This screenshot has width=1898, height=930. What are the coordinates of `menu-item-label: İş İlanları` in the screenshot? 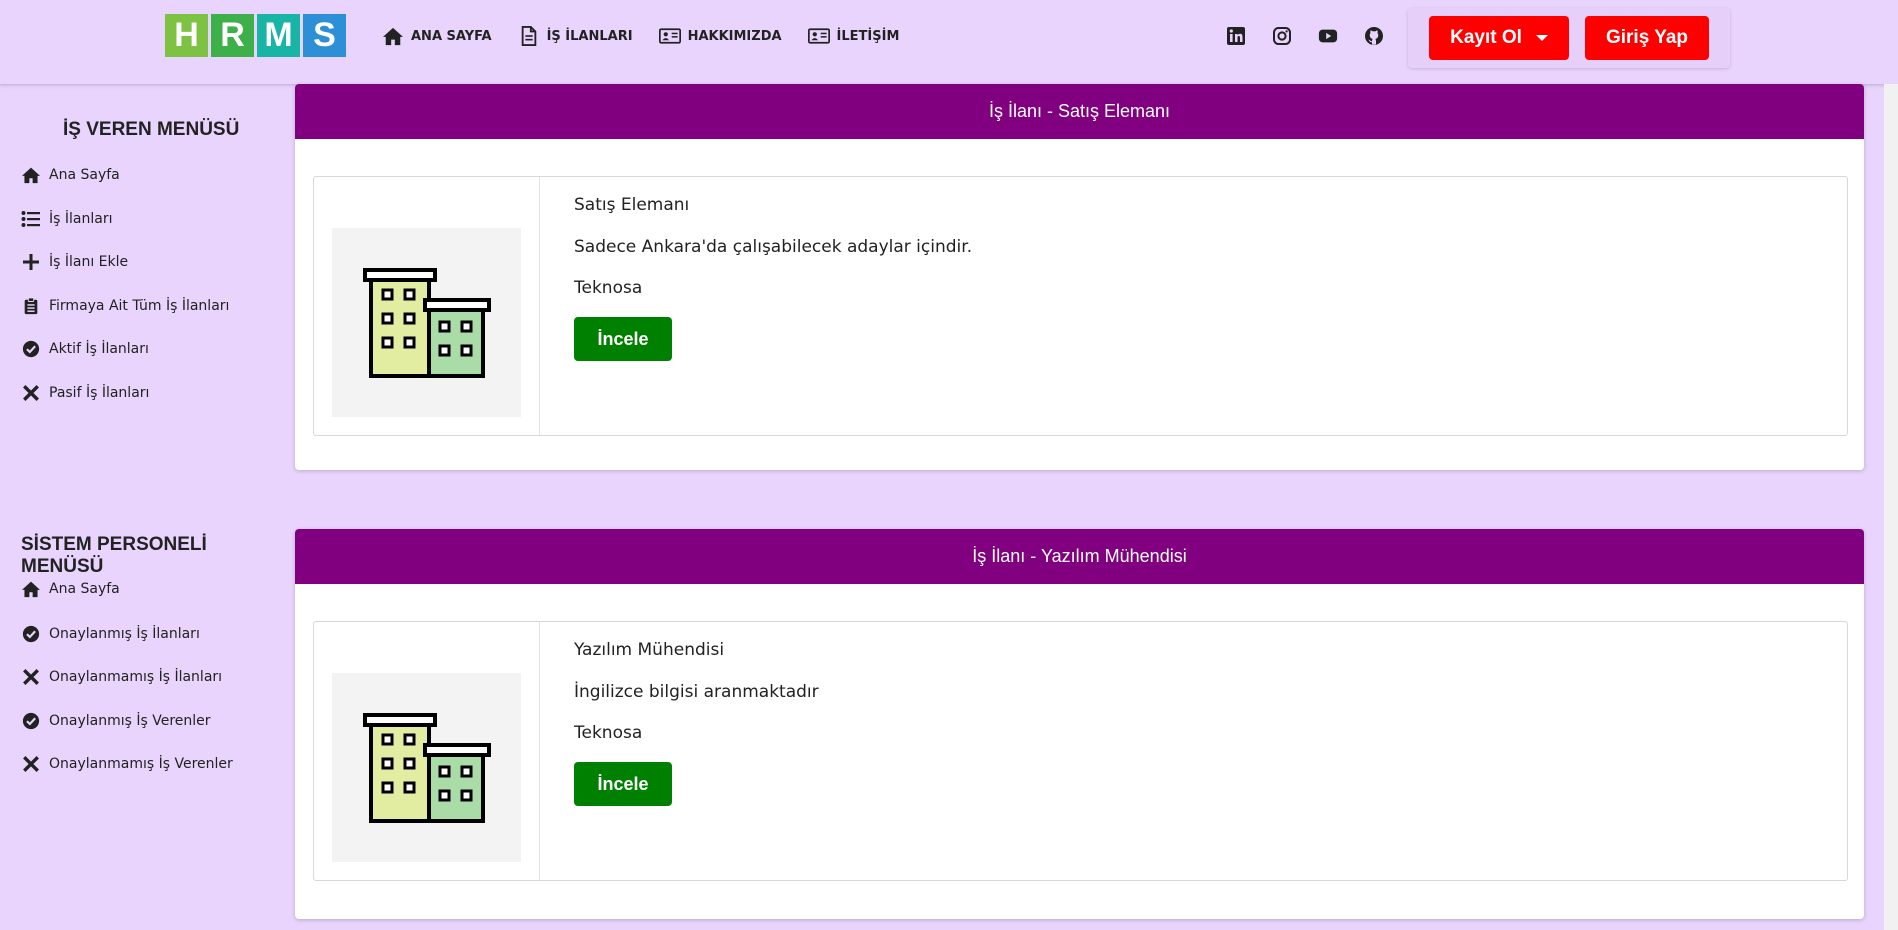 It's located at (81, 219).